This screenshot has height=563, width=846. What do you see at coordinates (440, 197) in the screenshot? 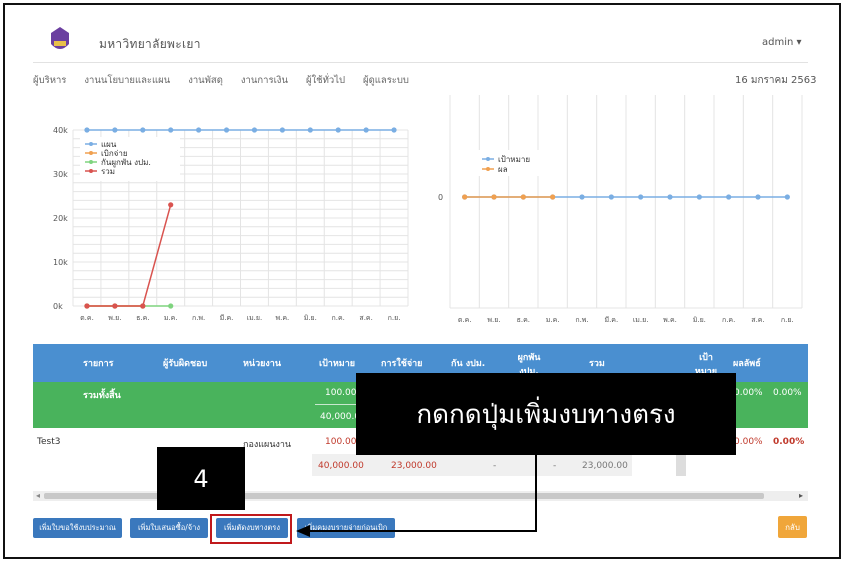
I see `y-tick-label: 0` at bounding box center [440, 197].